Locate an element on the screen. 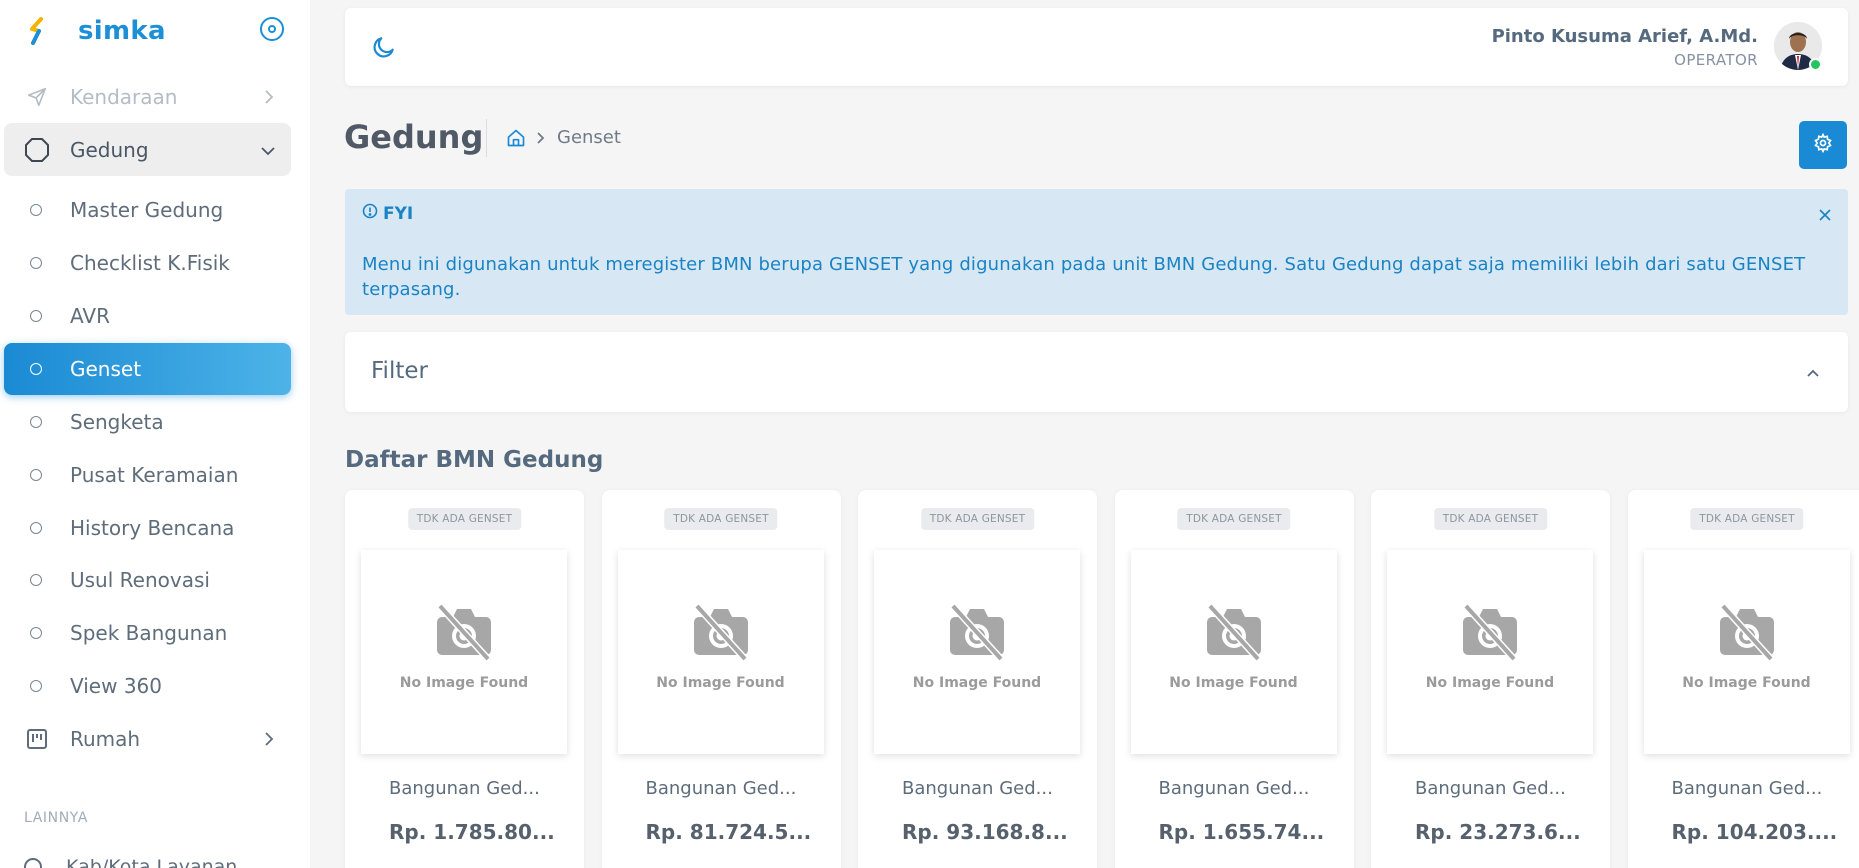  close-icon is located at coordinates (1825, 215).